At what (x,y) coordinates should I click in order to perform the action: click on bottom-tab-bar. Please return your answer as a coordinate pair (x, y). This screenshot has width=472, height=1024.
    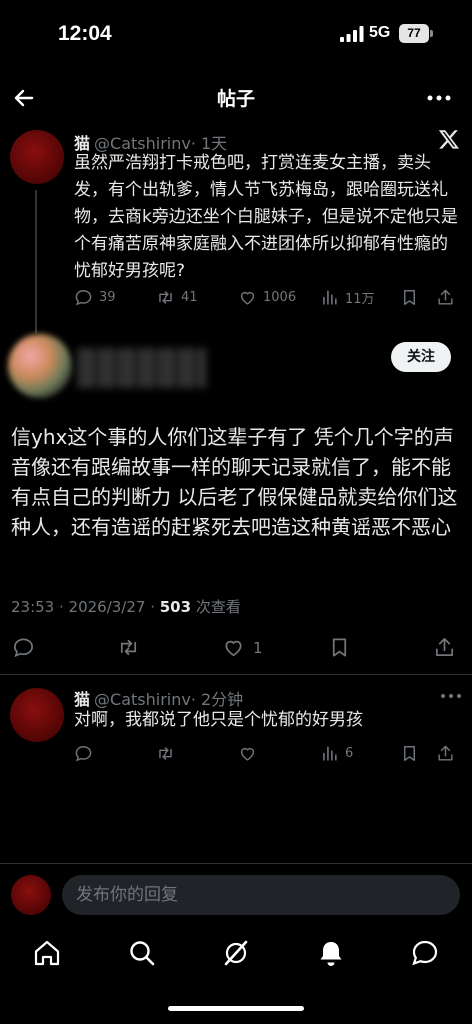
    Looking at the image, I should click on (236, 954).